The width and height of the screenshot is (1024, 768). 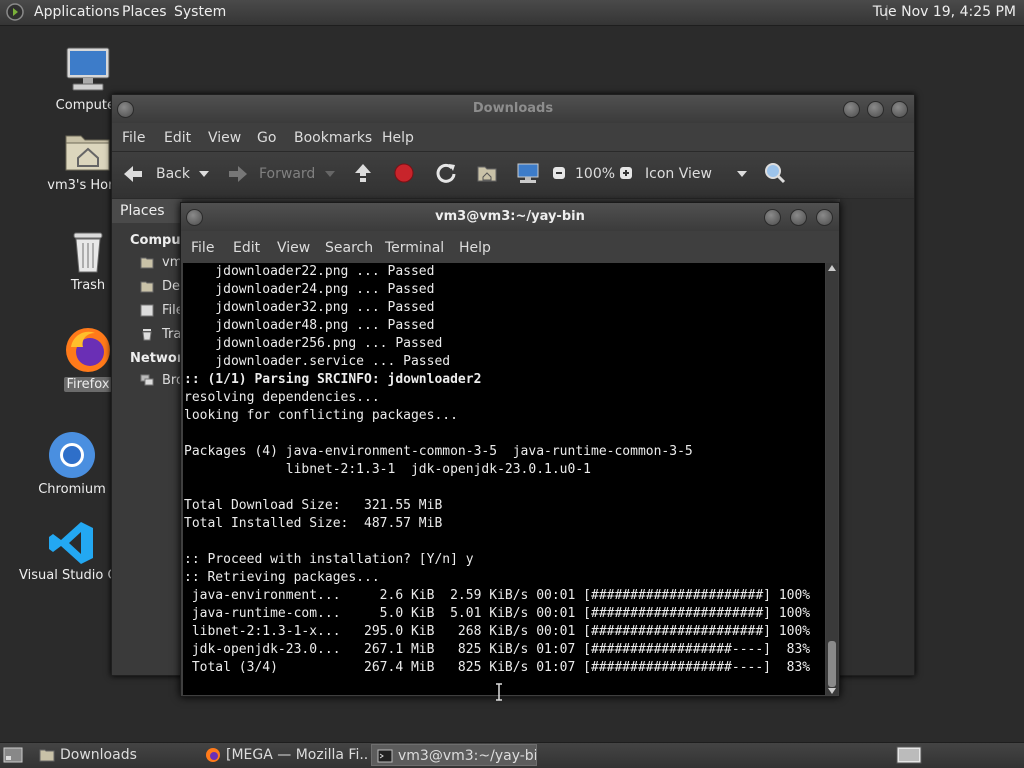 I want to click on desktop-folder-icon, so click(x=147, y=287).